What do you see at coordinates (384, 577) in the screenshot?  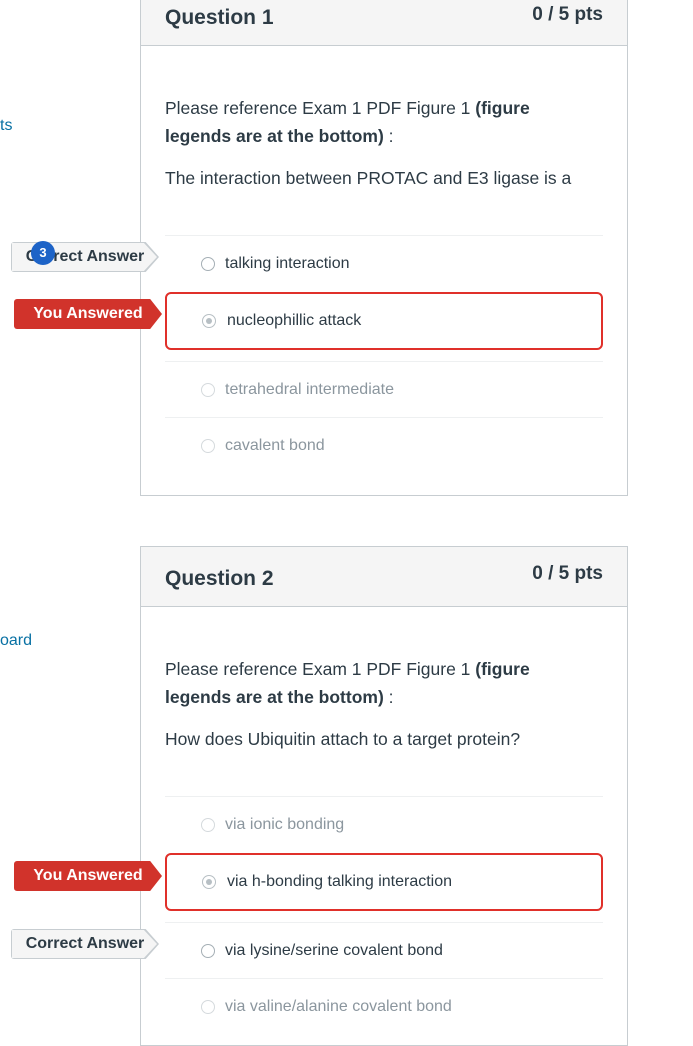 I see `question-2-header: Question 2 0 / 5 pts` at bounding box center [384, 577].